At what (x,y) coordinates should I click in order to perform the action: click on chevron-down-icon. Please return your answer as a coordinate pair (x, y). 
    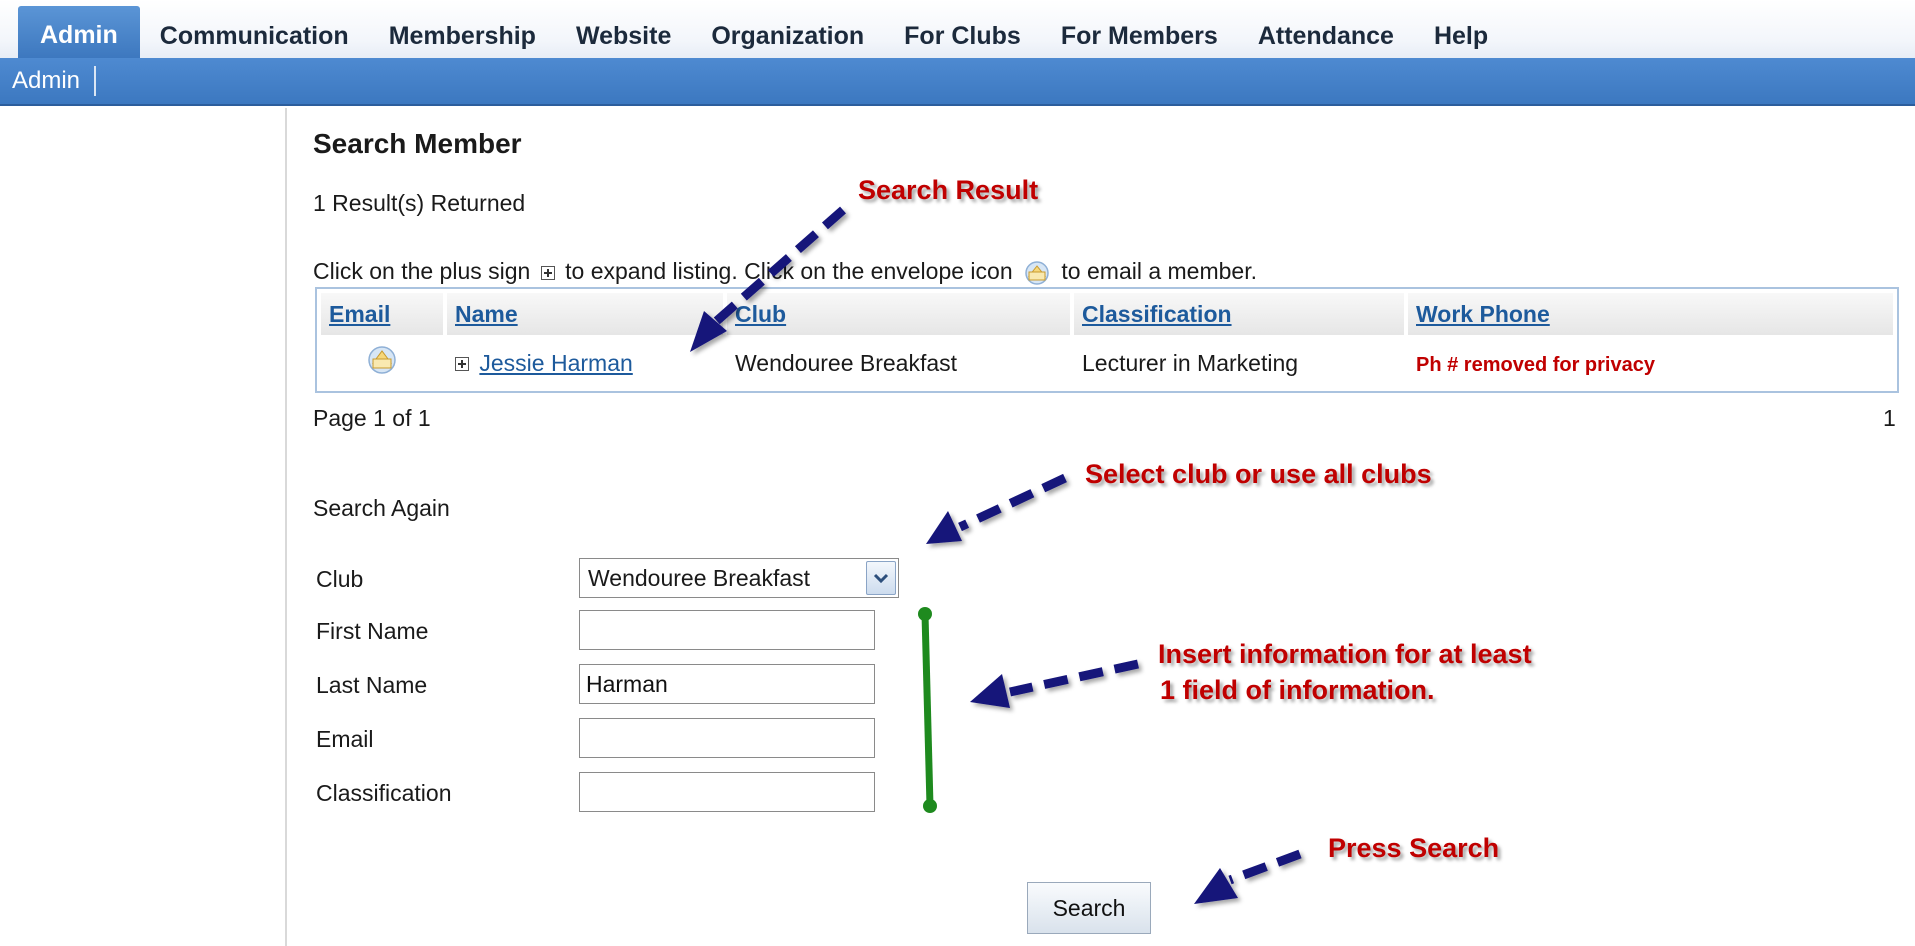
    Looking at the image, I should click on (881, 578).